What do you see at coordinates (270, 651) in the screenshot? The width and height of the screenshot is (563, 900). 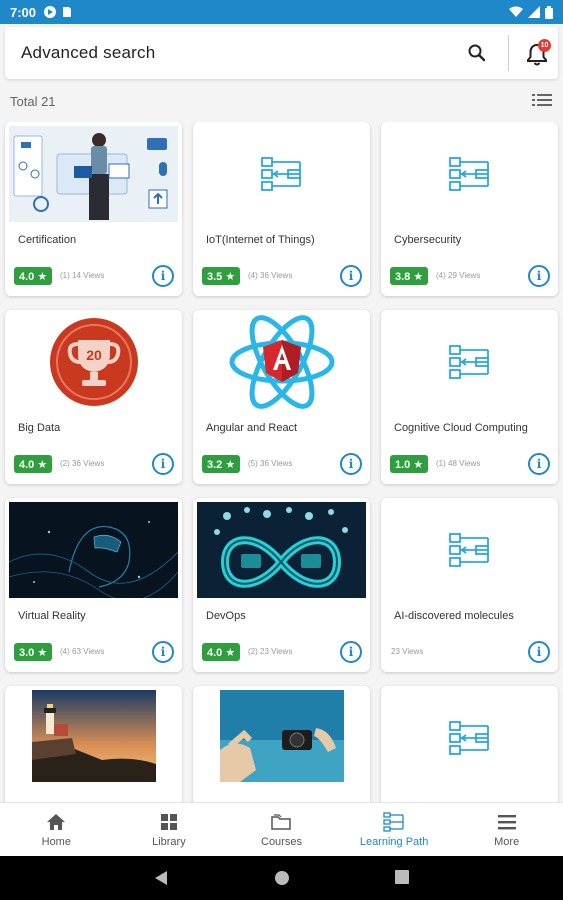 I see `views-count: (2) 23 Views` at bounding box center [270, 651].